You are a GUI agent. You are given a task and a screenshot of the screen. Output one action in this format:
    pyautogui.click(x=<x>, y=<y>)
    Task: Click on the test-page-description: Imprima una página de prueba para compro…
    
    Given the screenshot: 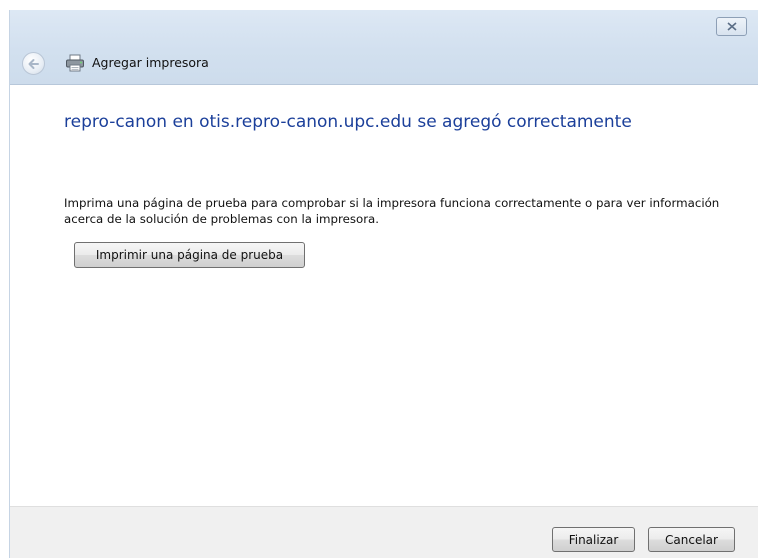 What is the action you would take?
    pyautogui.click(x=392, y=211)
    